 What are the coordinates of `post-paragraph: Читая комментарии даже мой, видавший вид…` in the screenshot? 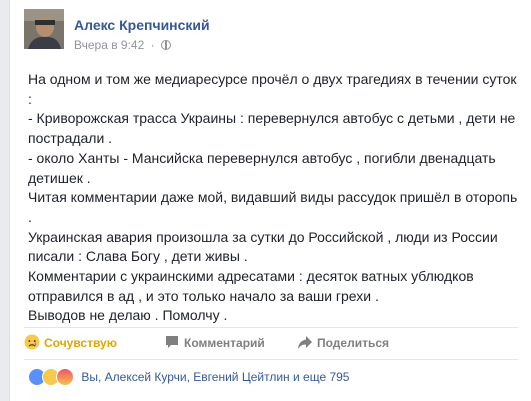 It's located at (273, 207).